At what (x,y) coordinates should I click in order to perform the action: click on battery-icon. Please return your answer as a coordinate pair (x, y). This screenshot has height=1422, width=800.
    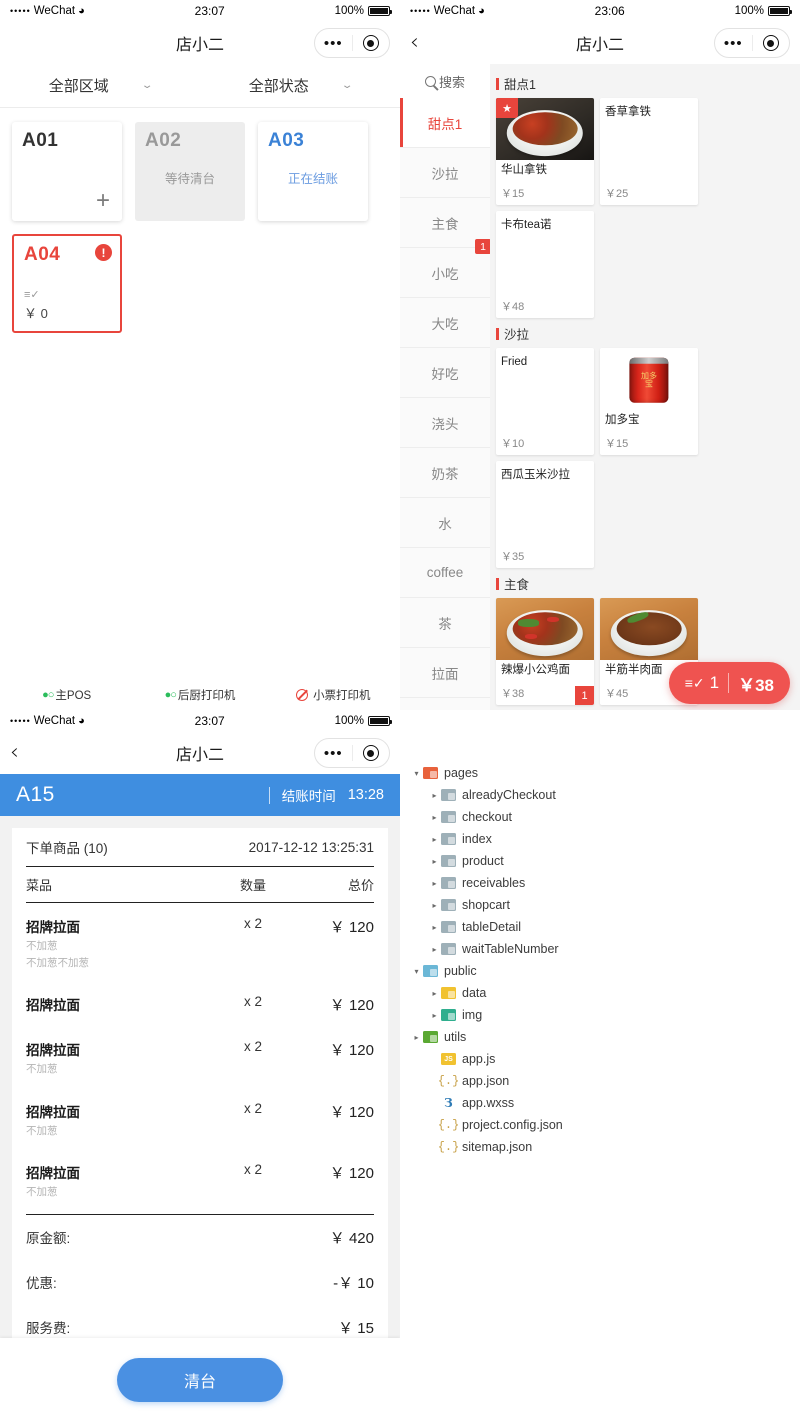
    Looking at the image, I should click on (380, 11).